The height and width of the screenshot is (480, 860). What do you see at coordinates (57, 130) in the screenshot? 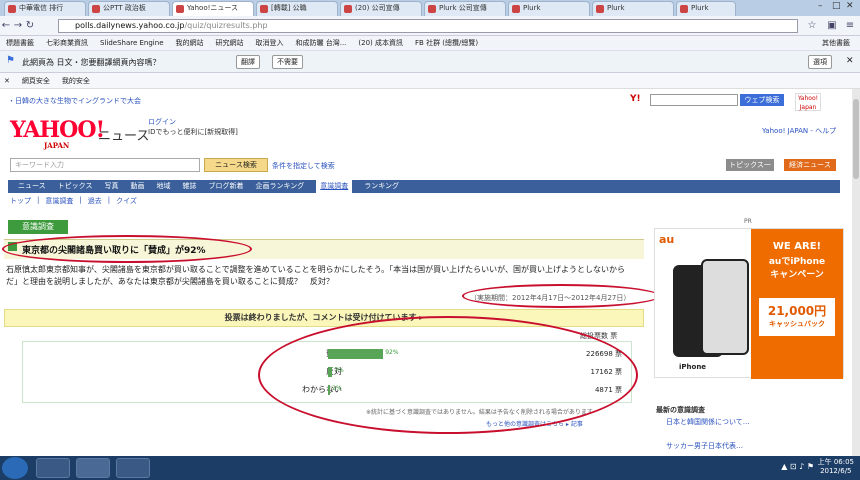
I see `logo-text: YAHOO!` at bounding box center [57, 130].